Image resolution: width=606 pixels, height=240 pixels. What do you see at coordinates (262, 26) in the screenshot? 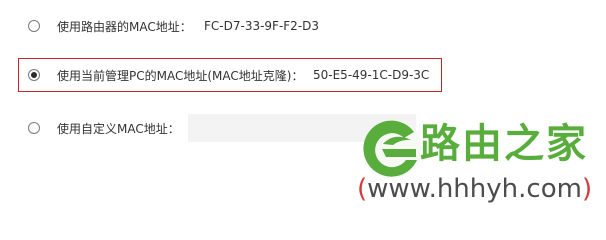
I see `router-mac-value: FC-D7-33-9F-F2-D3` at bounding box center [262, 26].